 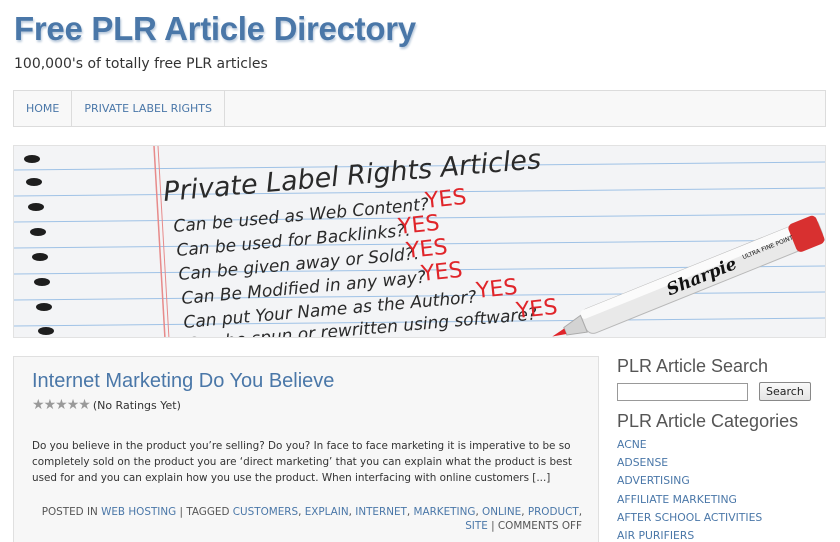 What do you see at coordinates (553, 512) in the screenshot?
I see `tag-link-product: PRODUCT` at bounding box center [553, 512].